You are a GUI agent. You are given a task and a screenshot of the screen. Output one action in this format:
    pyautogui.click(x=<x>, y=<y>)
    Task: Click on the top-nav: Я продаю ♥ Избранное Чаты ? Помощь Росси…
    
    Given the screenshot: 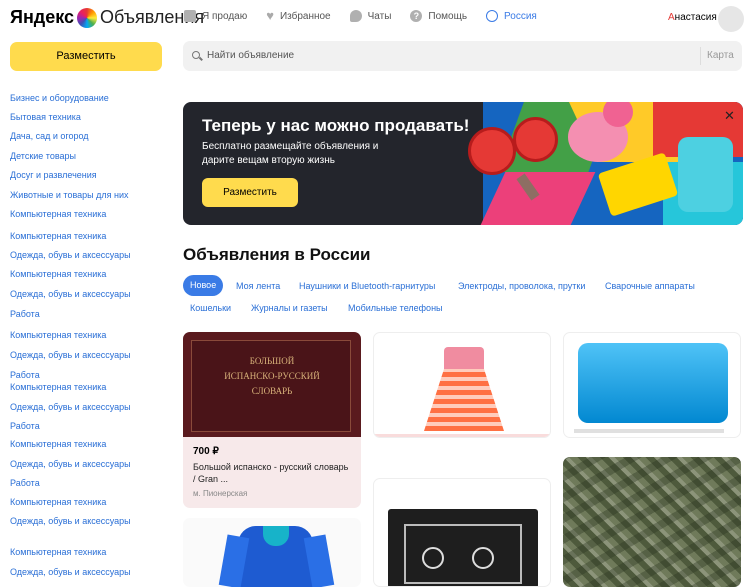 What is the action you would take?
    pyautogui.click(x=370, y=15)
    